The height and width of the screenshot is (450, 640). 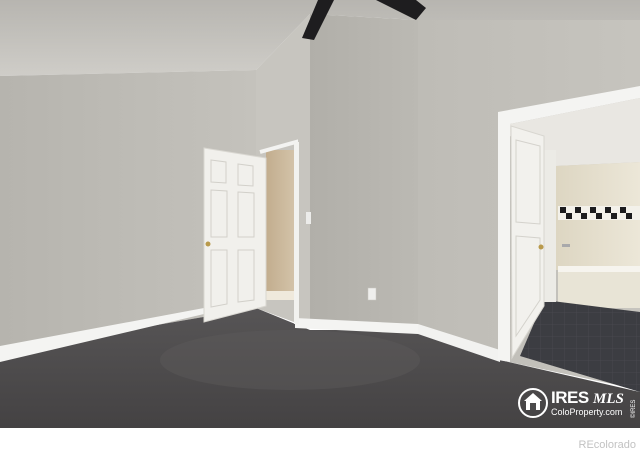 What do you see at coordinates (570, 397) in the screenshot?
I see `watermark-brand-main: IRES` at bounding box center [570, 397].